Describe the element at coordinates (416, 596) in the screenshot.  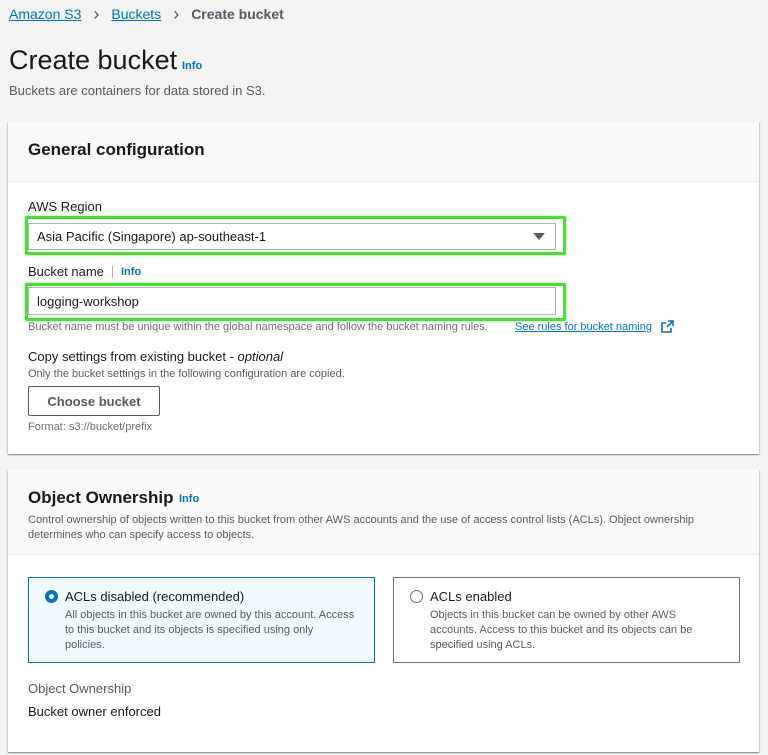
I see `radio-unselected-icon` at that location.